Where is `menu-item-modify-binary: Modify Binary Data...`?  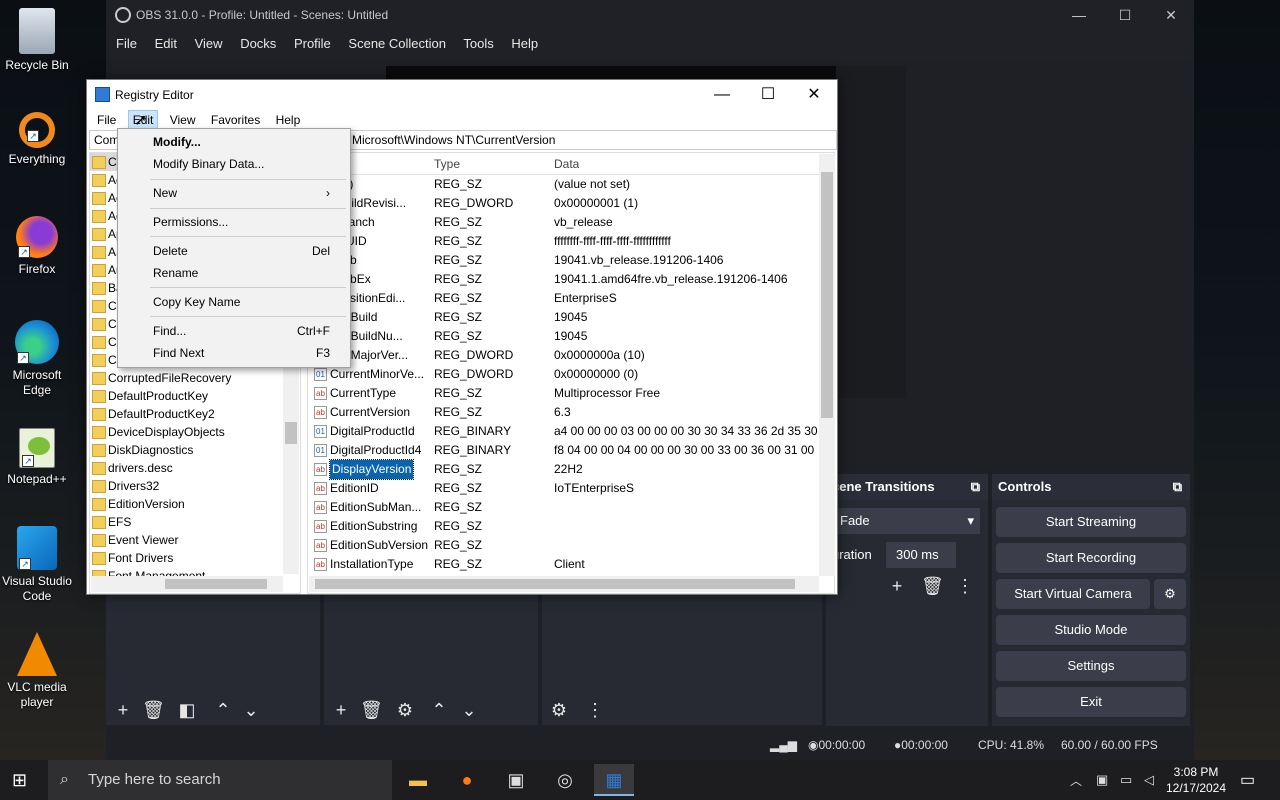
menu-item-modify-binary: Modify Binary Data... is located at coordinates (234, 164).